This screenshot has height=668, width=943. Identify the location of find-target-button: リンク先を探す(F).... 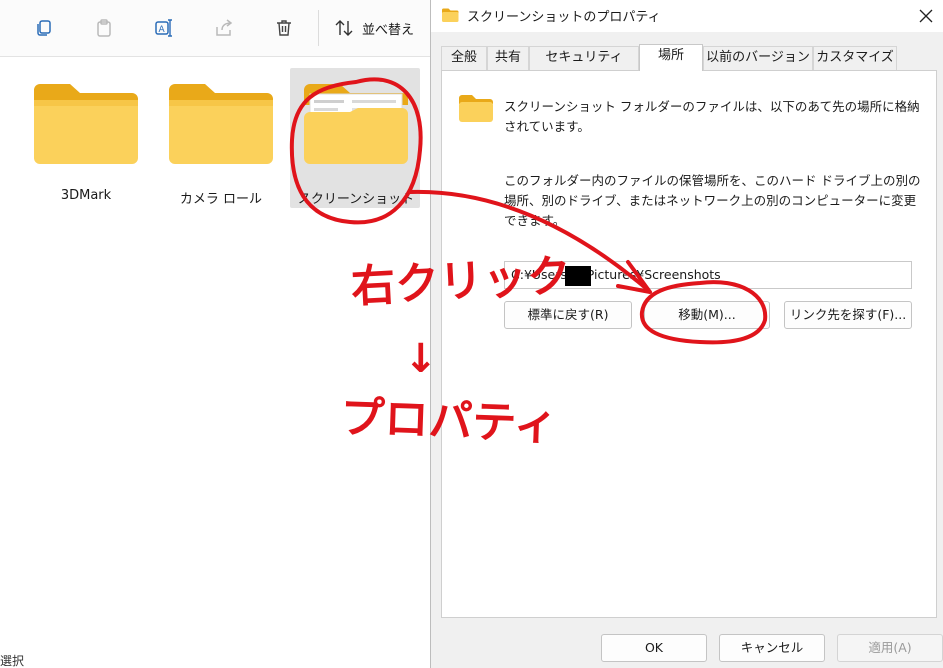
(848, 315).